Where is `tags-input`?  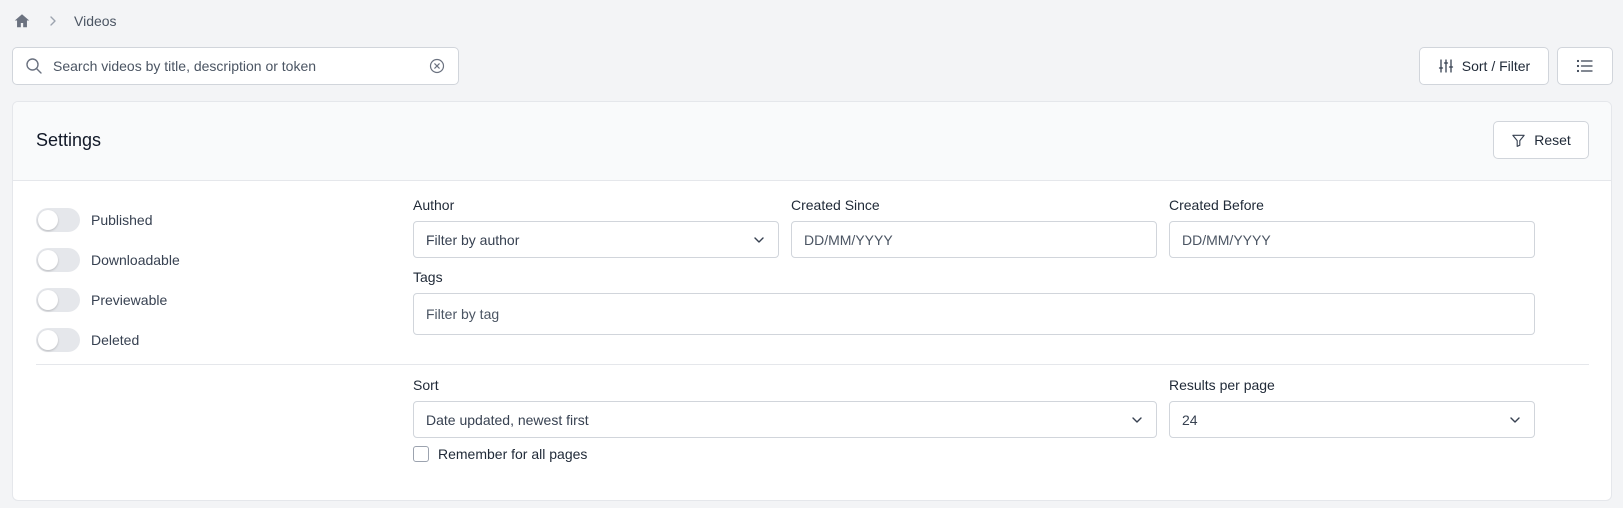 tags-input is located at coordinates (974, 314).